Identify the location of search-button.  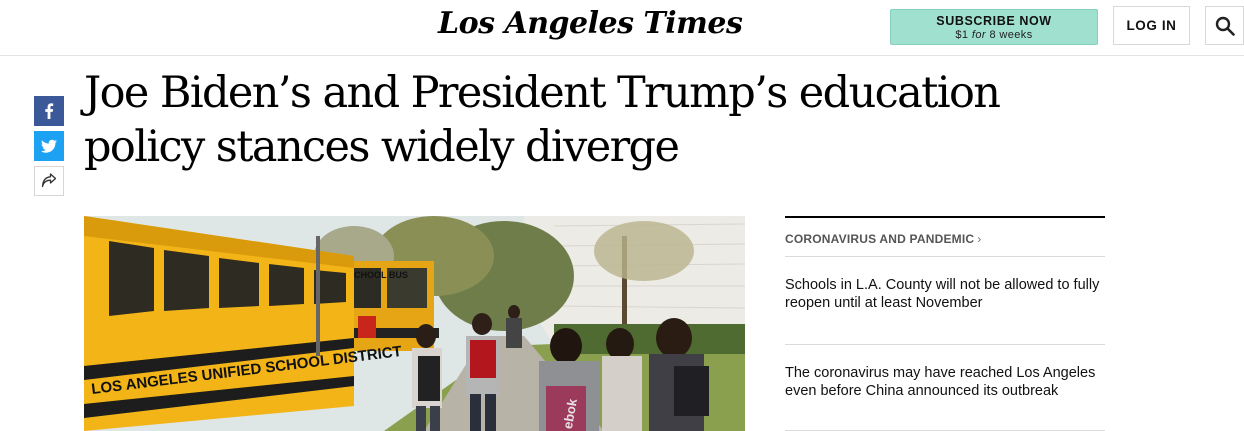
(1224, 25).